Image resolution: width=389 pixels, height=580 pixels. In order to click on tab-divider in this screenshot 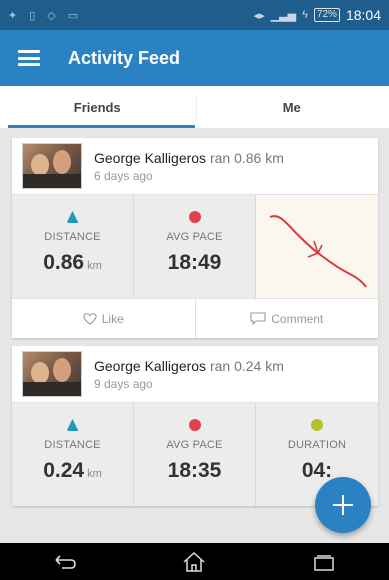, I will do `click(196, 107)`.